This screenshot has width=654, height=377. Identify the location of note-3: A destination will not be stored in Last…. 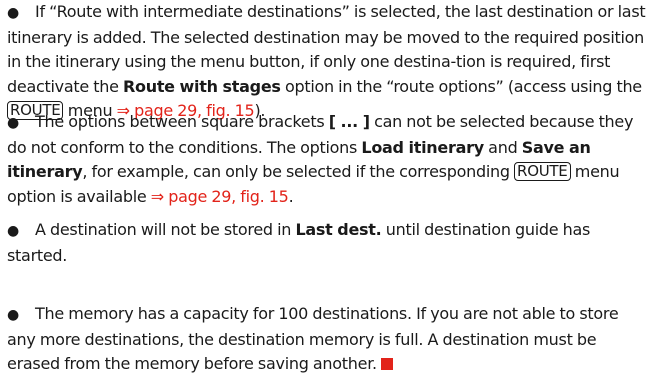
(327, 243).